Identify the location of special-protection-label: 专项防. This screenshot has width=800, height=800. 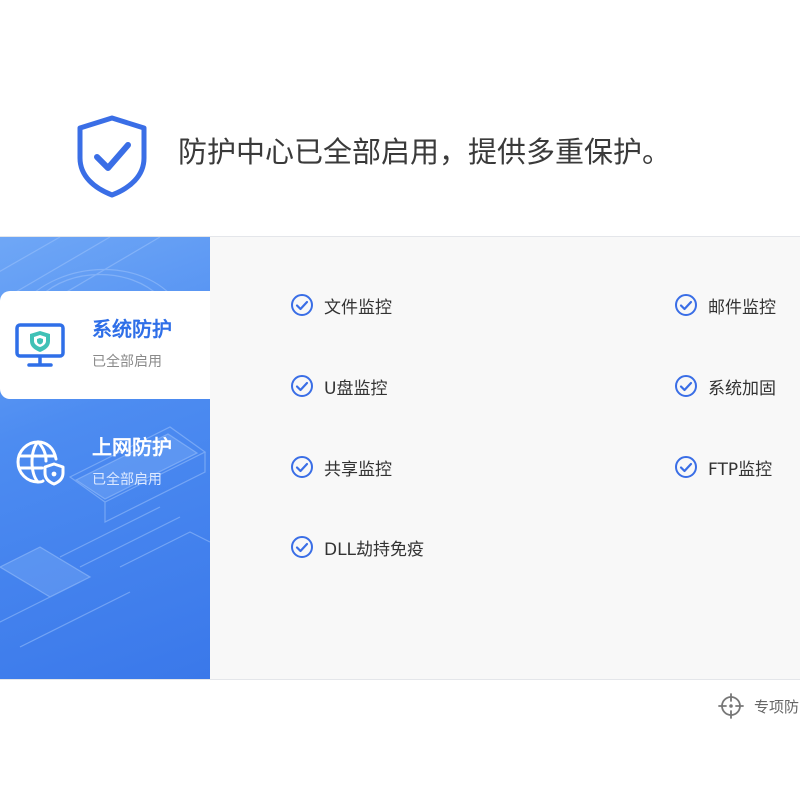
(777, 706).